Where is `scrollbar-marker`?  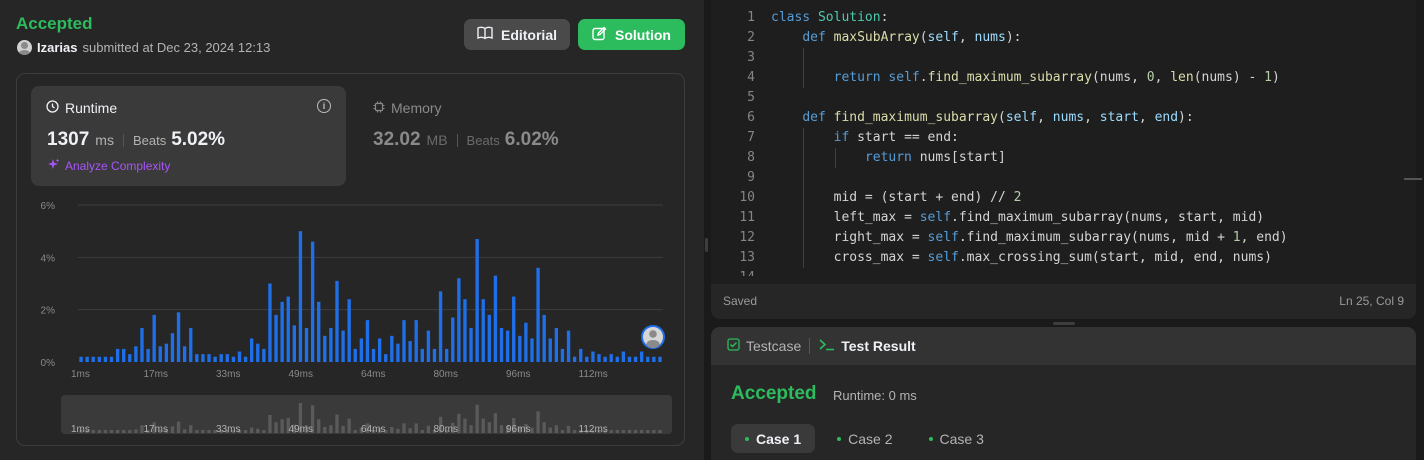
scrollbar-marker is located at coordinates (1413, 179).